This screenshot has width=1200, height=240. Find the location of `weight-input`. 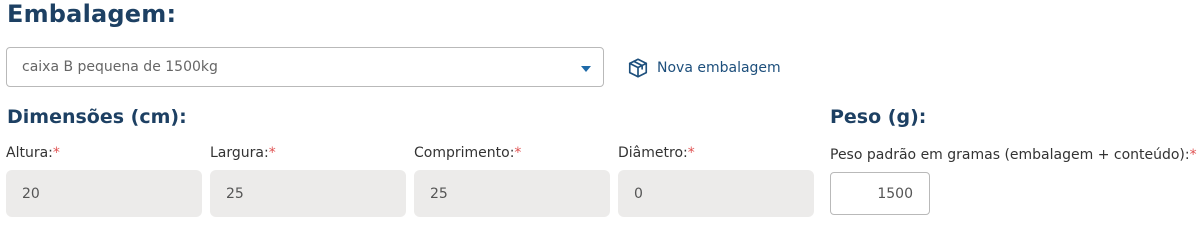

weight-input is located at coordinates (880, 193).